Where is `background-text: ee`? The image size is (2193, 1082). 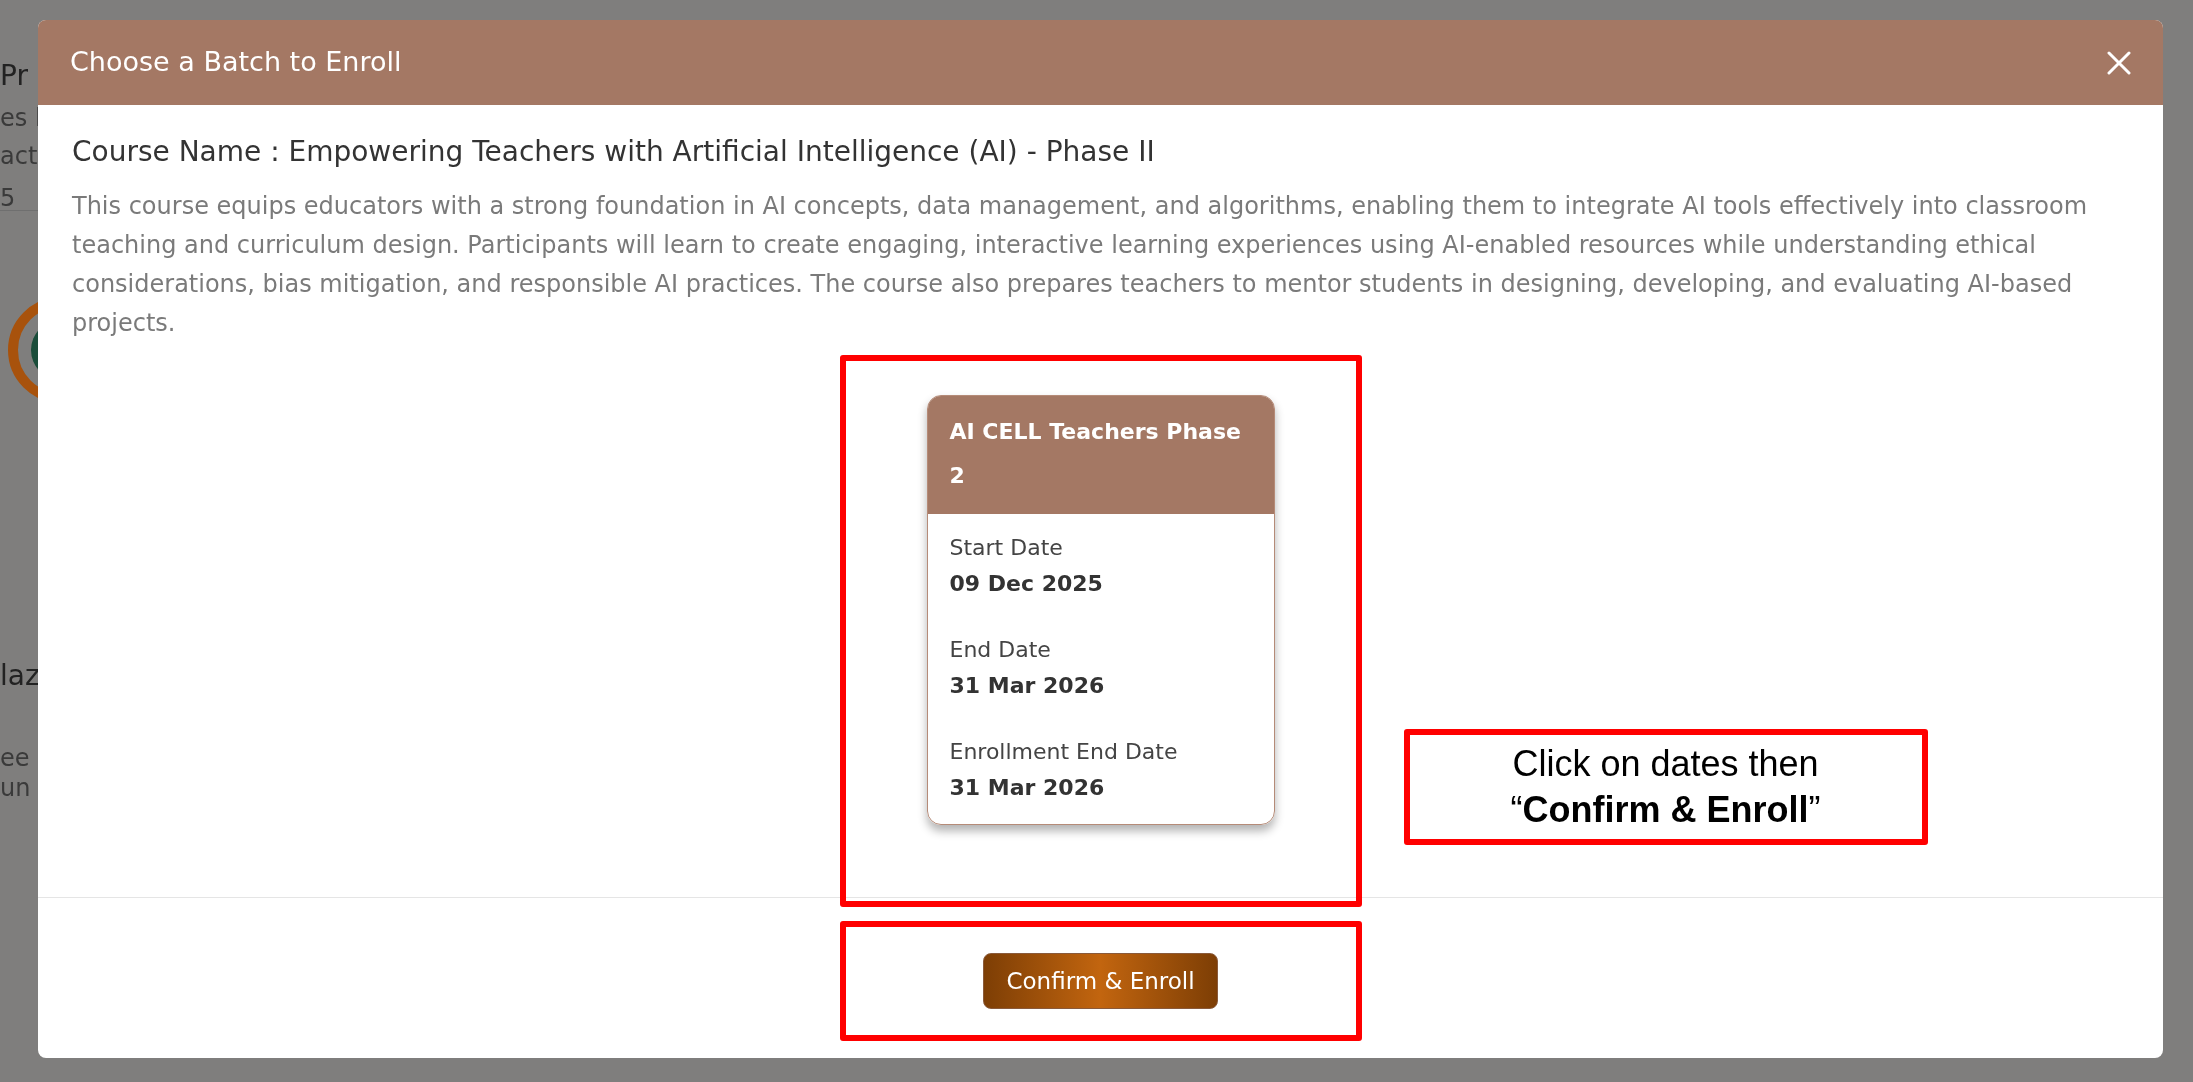 background-text: ee is located at coordinates (15, 758).